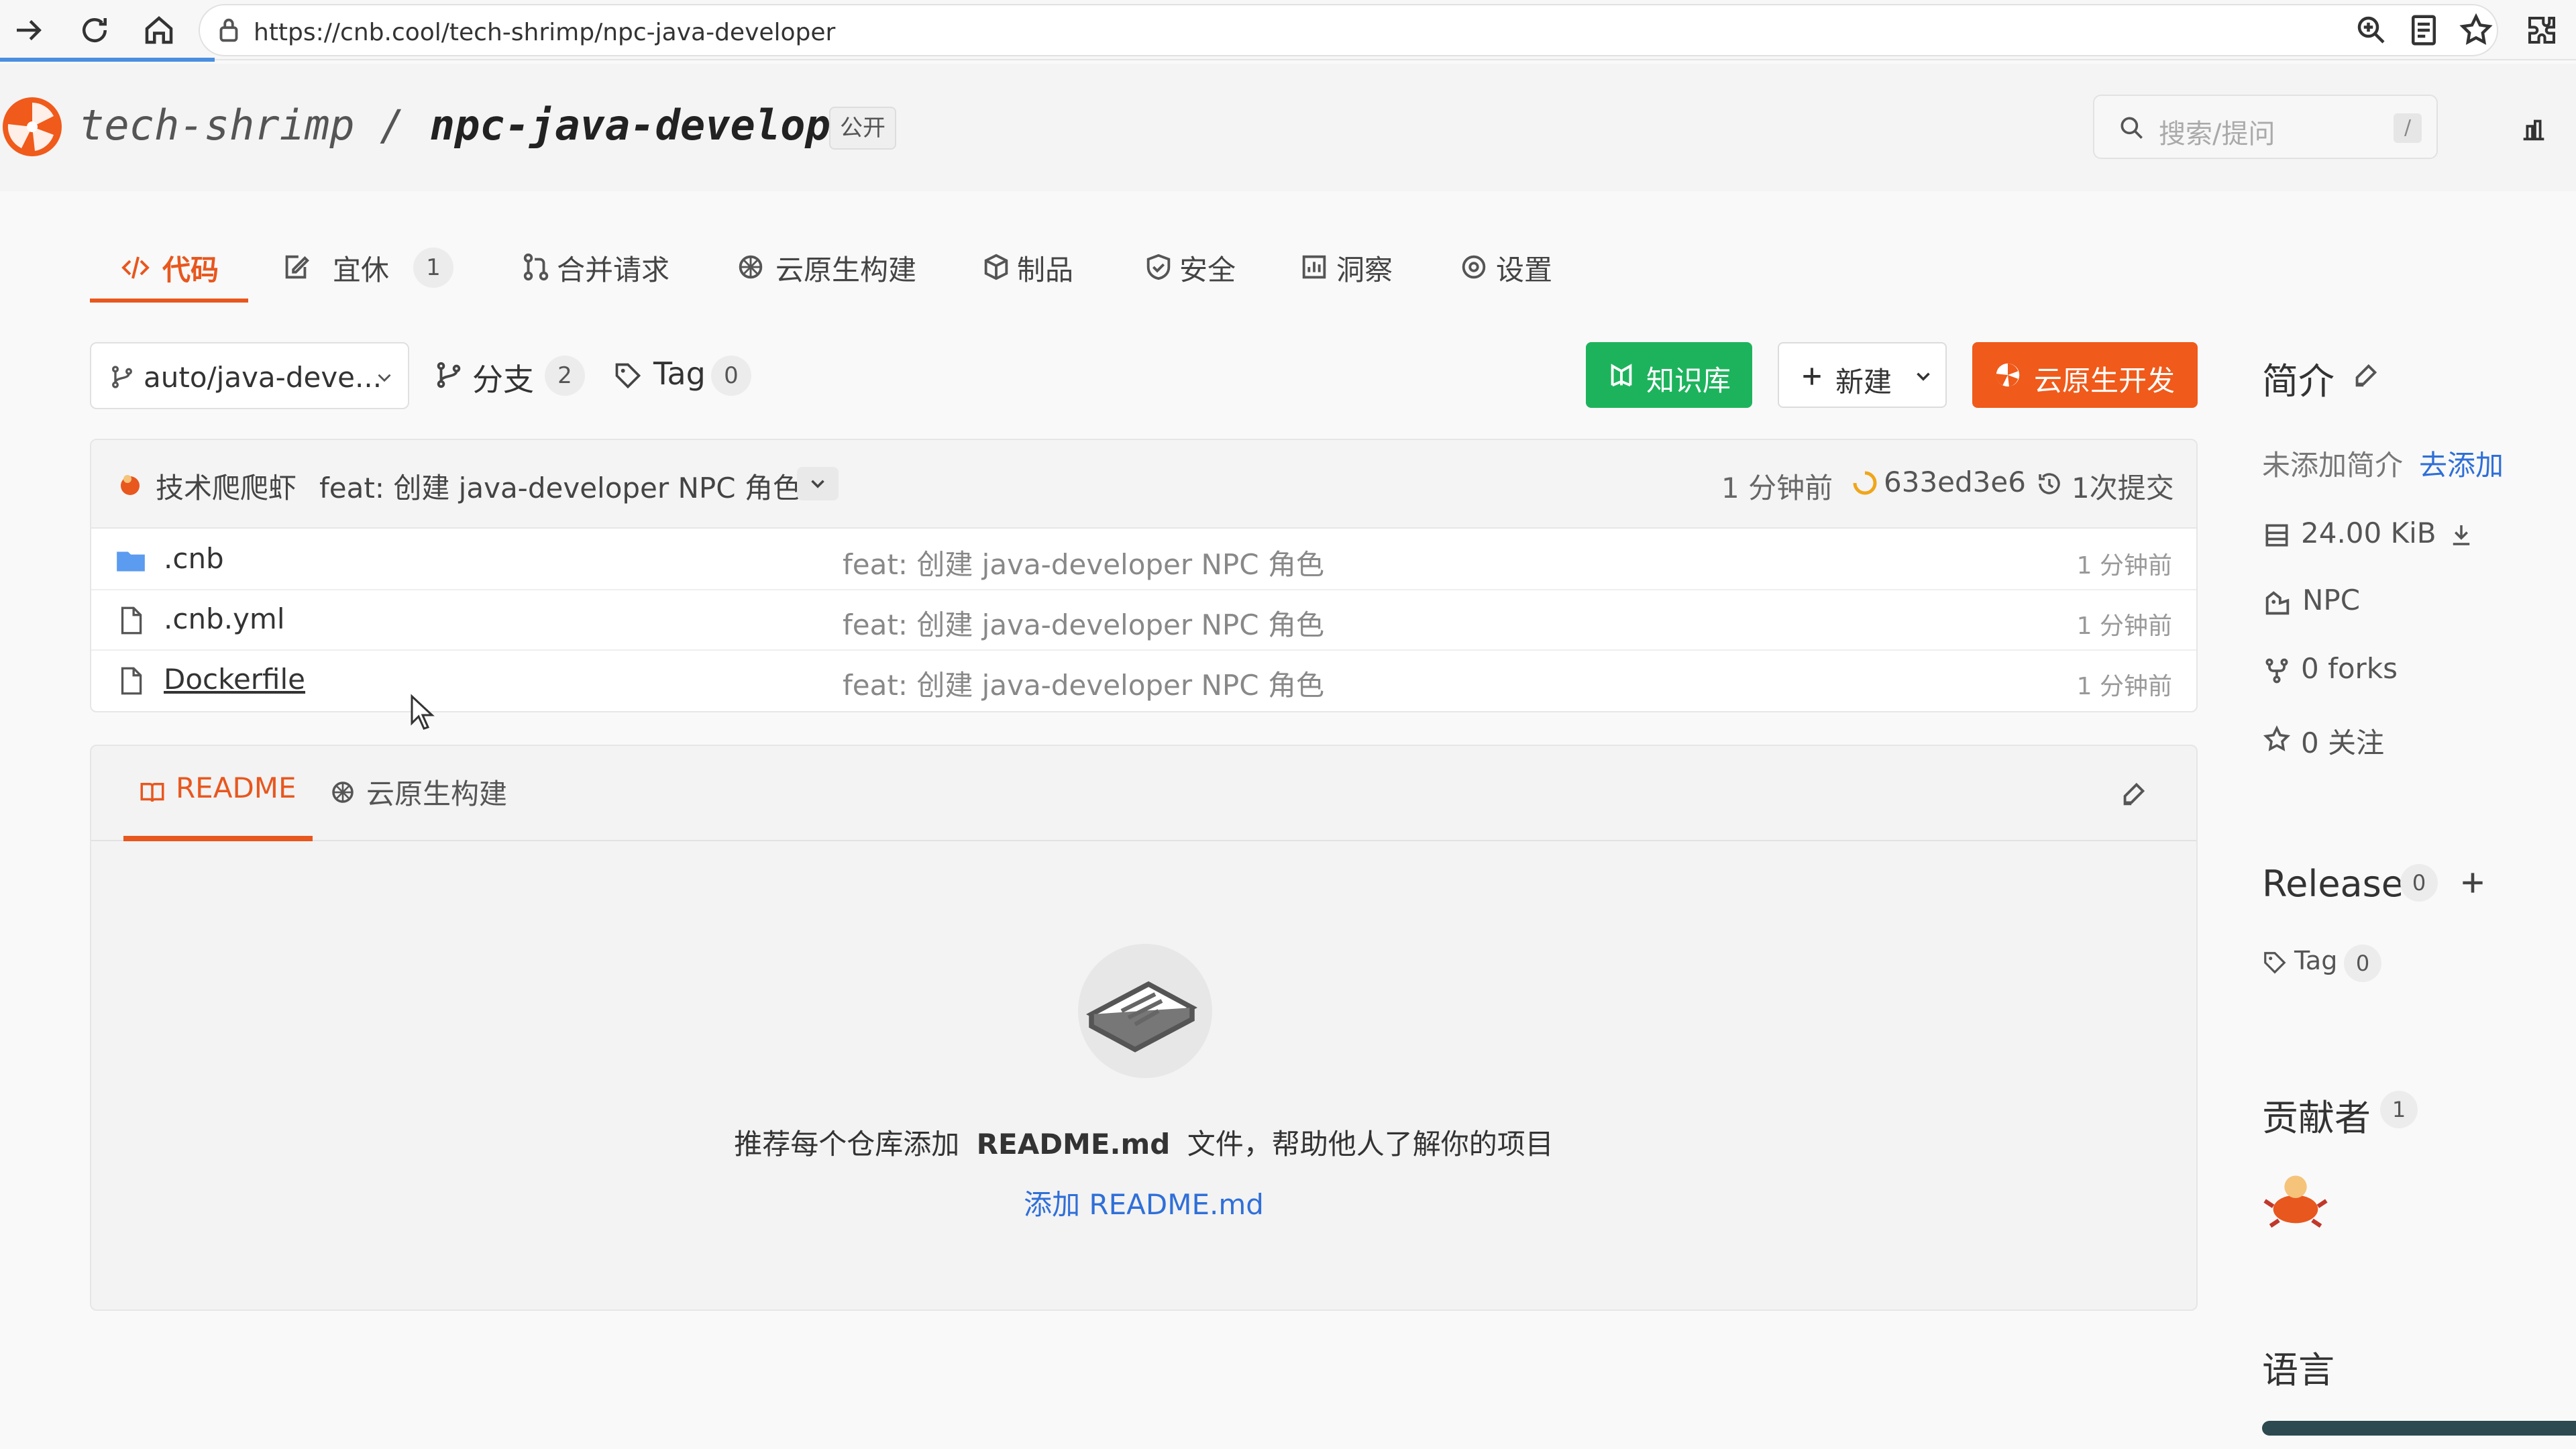 The image size is (2576, 1449). Describe the element at coordinates (2472, 883) in the screenshot. I see `add-release-icon` at that location.